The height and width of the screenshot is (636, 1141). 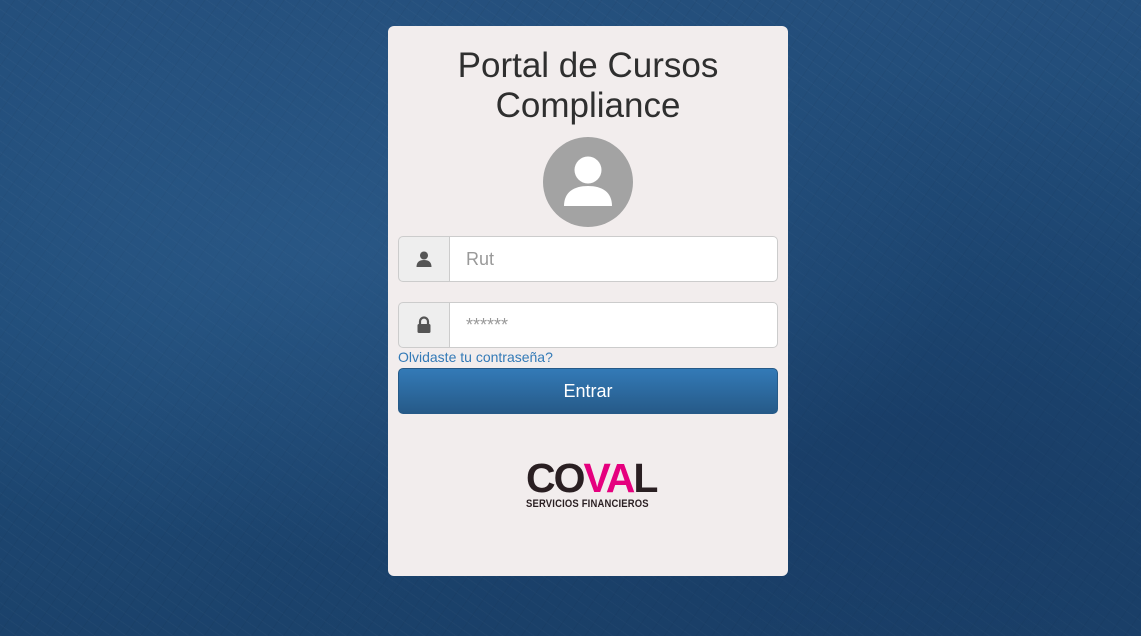 What do you see at coordinates (613, 259) in the screenshot?
I see `rut-input` at bounding box center [613, 259].